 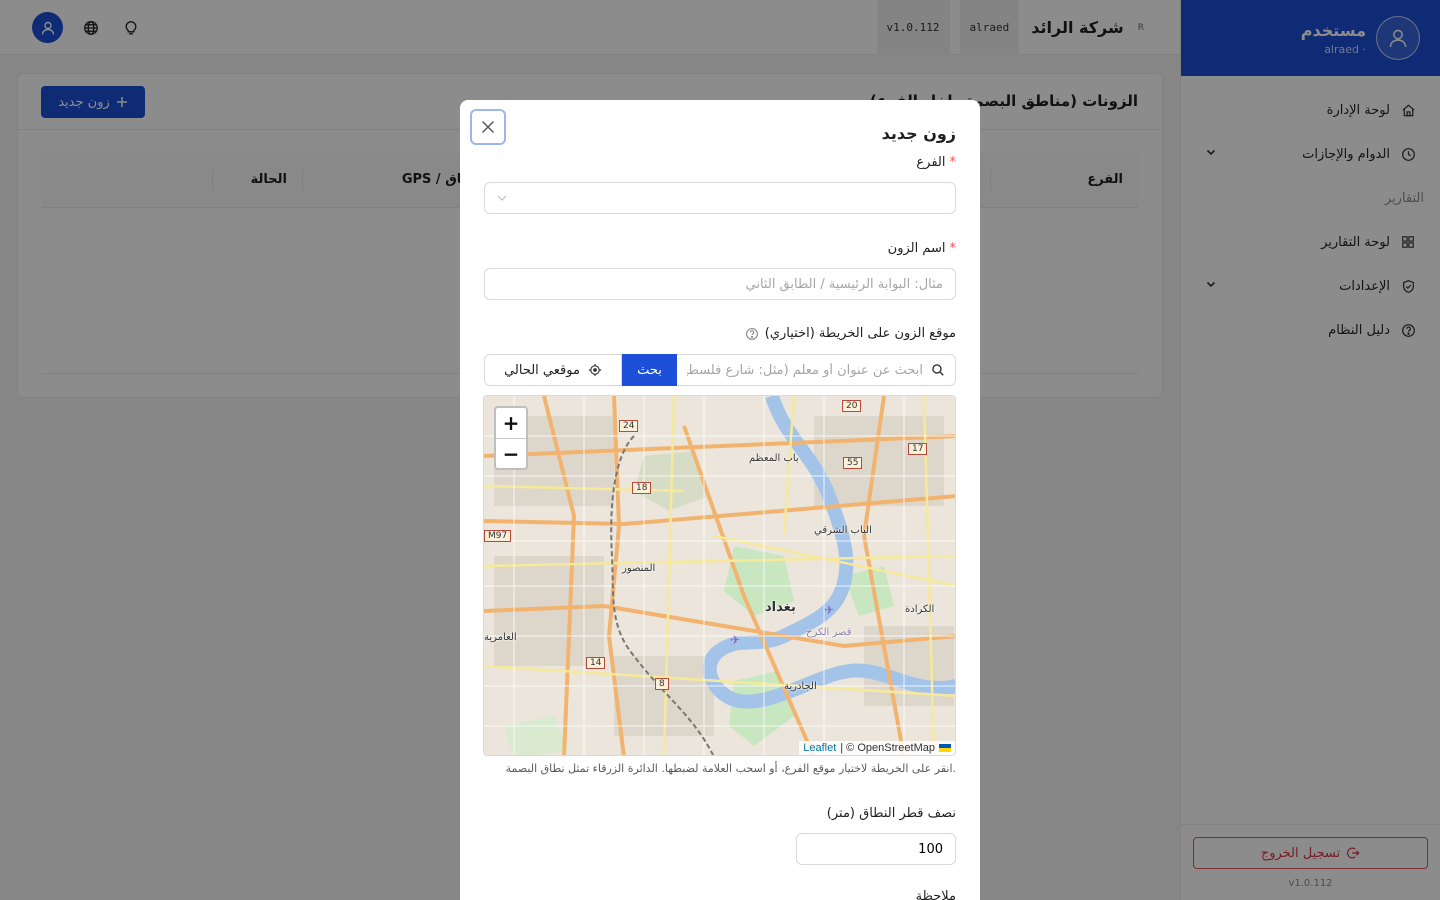 I want to click on map-place-label: المنصور, so click(x=639, y=568).